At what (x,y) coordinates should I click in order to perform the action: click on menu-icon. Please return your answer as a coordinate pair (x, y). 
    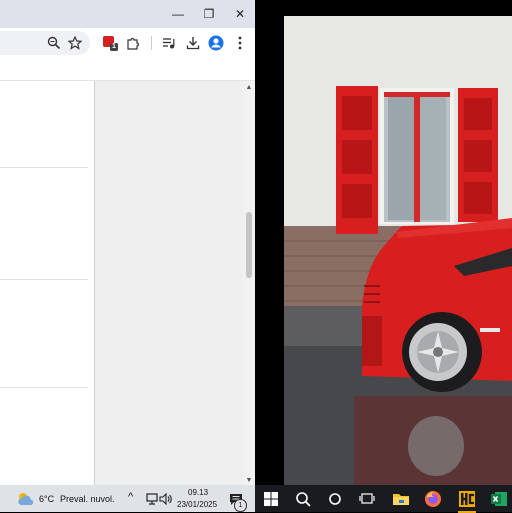
    Looking at the image, I should click on (240, 43).